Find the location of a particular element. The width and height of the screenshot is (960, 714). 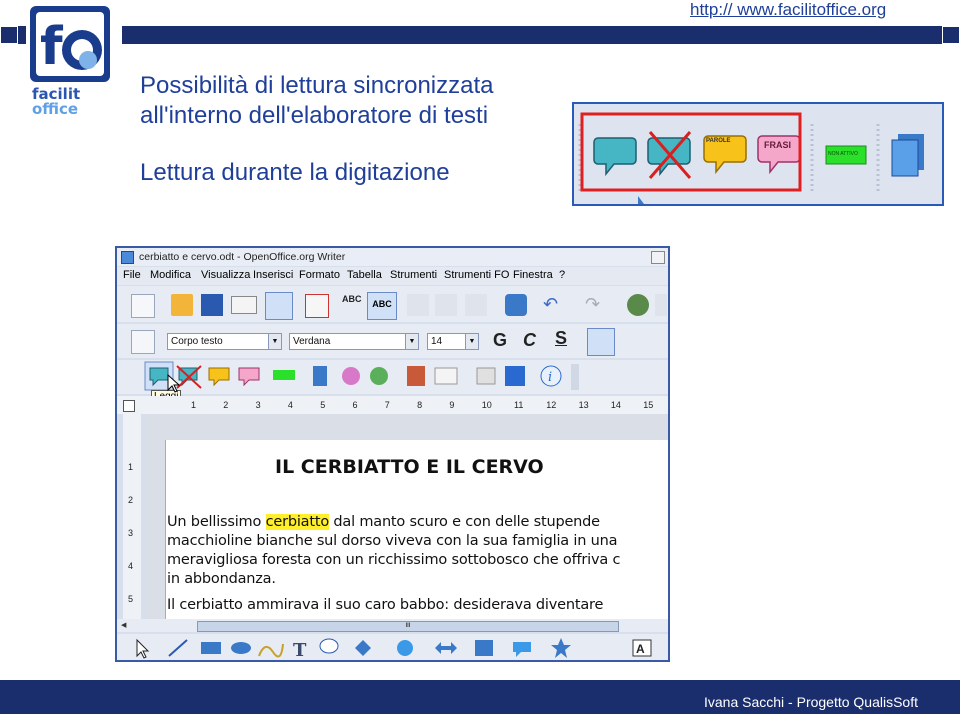

words-balloon-label: PAROLE is located at coordinates (718, 141).